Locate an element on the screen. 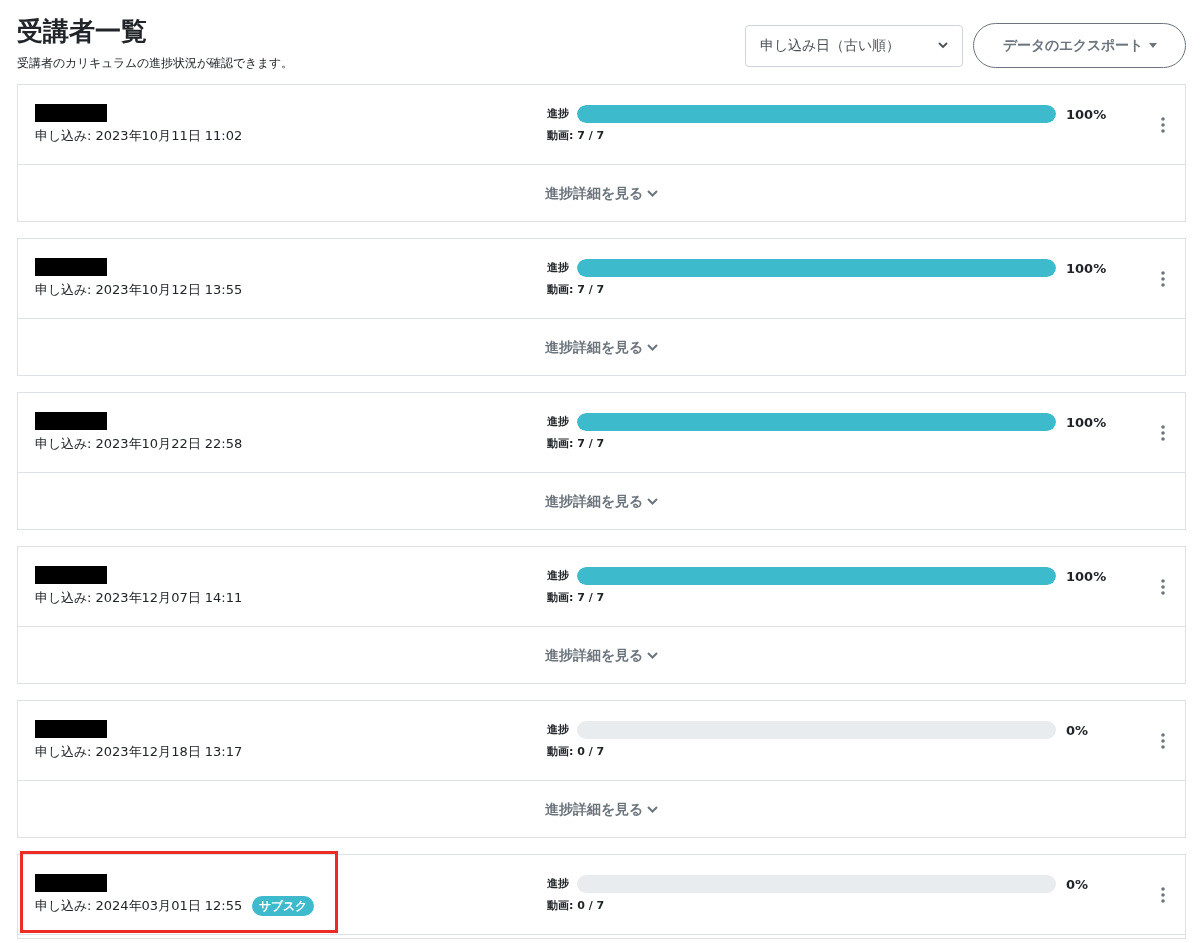  sort-select: 申し込み日（古い順） is located at coordinates (854, 45).